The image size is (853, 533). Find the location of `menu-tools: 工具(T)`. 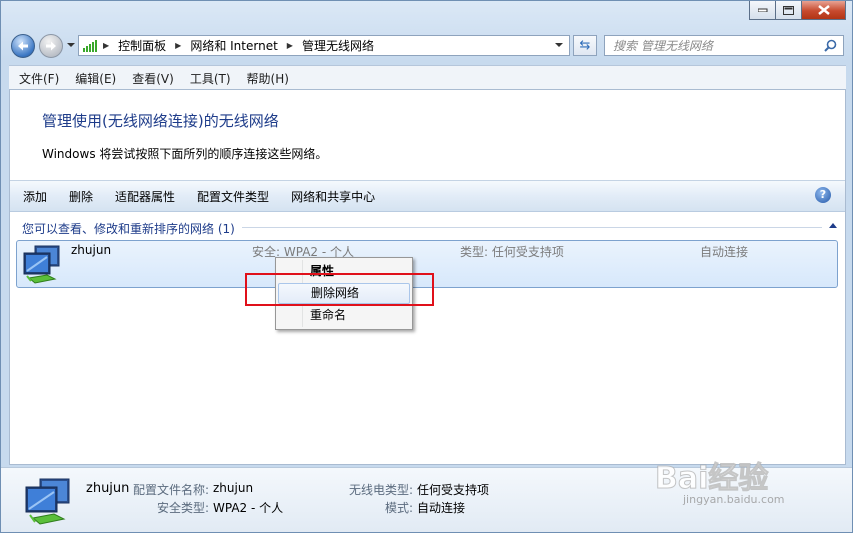

menu-tools: 工具(T) is located at coordinates (208, 78).